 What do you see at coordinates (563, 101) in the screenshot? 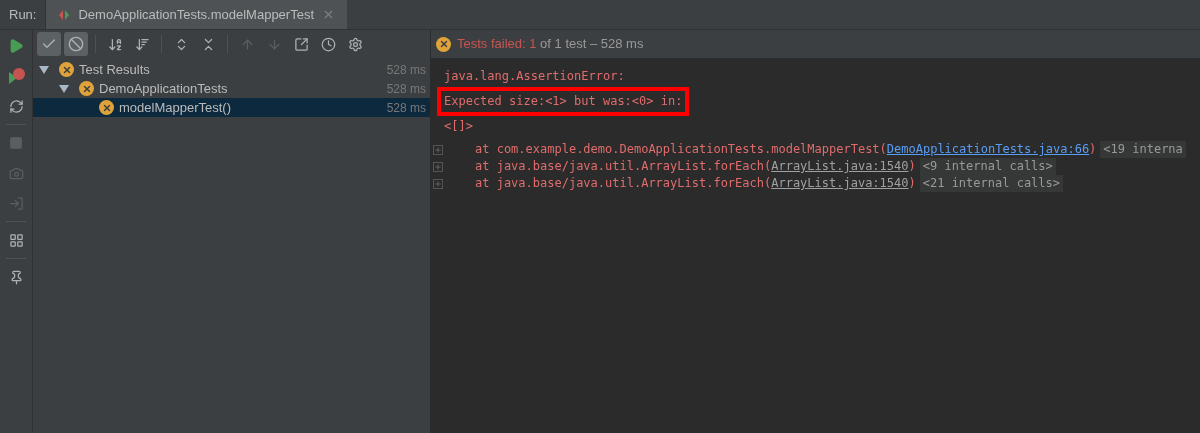
I see `console-line: Expected size:<1> but was:<0> in:` at bounding box center [563, 101].